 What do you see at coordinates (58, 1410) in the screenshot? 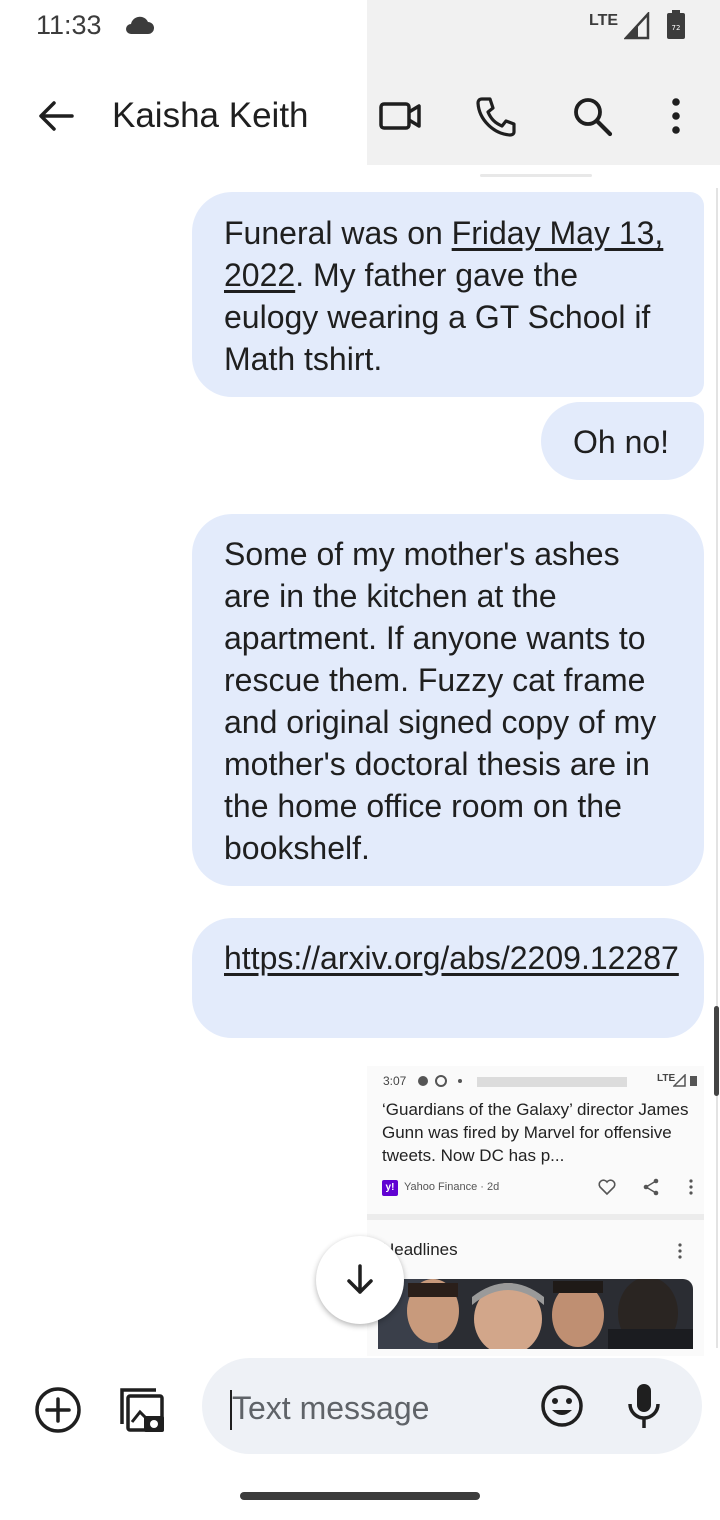
I see `add-attachment-icon` at bounding box center [58, 1410].